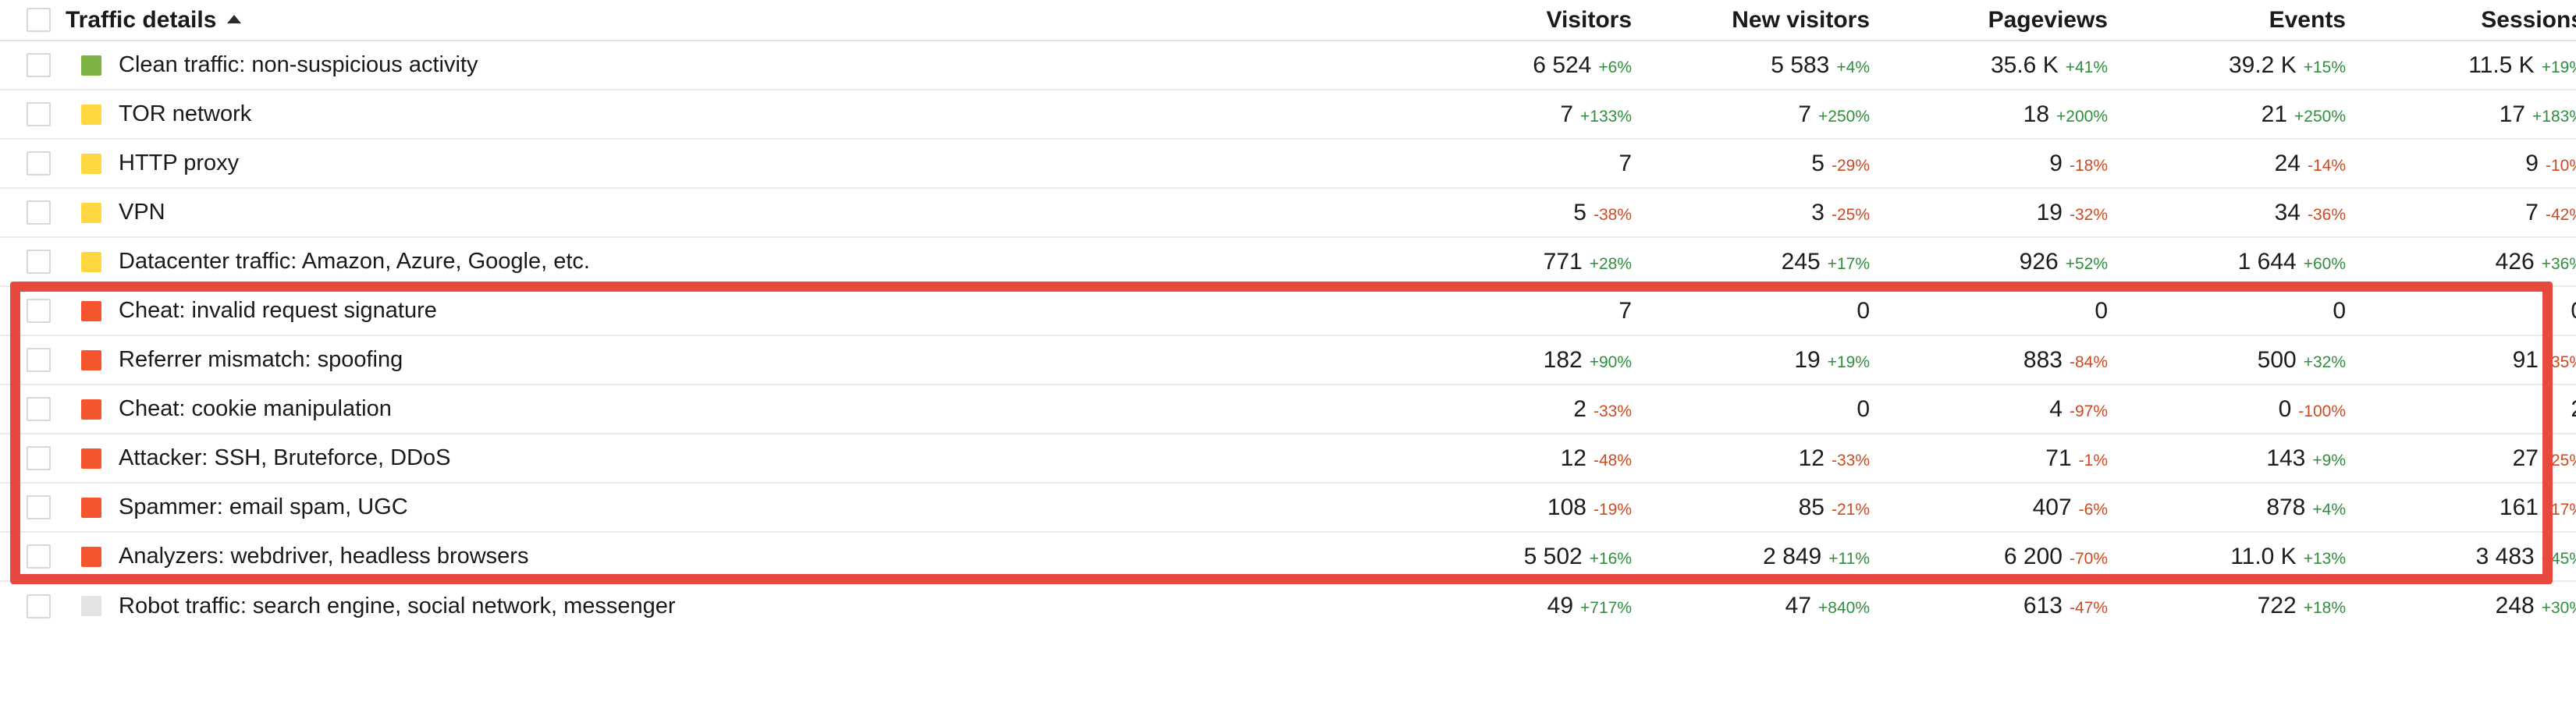 Image resolution: width=2576 pixels, height=723 pixels. What do you see at coordinates (2264, 556) in the screenshot?
I see `metric-value: 11.0 K` at bounding box center [2264, 556].